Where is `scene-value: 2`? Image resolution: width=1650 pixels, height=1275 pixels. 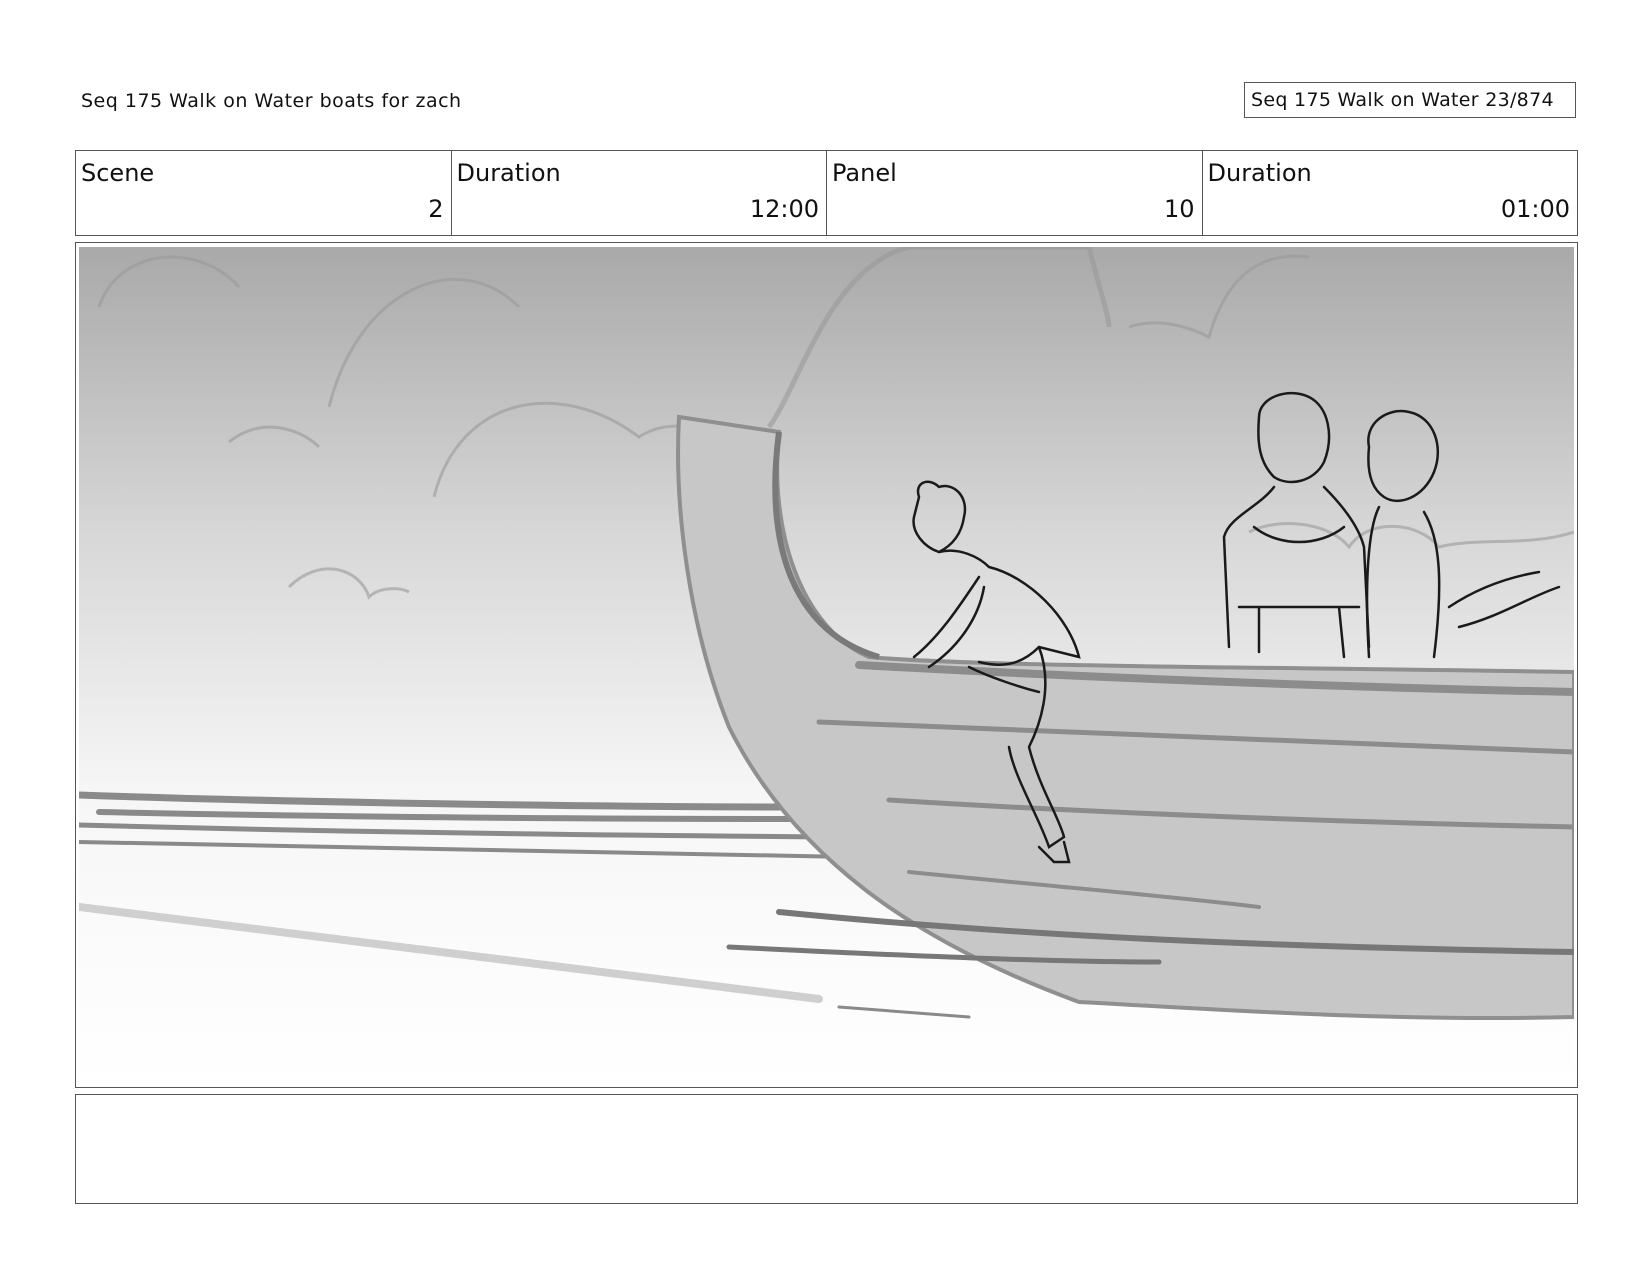 scene-value: 2 is located at coordinates (436, 209).